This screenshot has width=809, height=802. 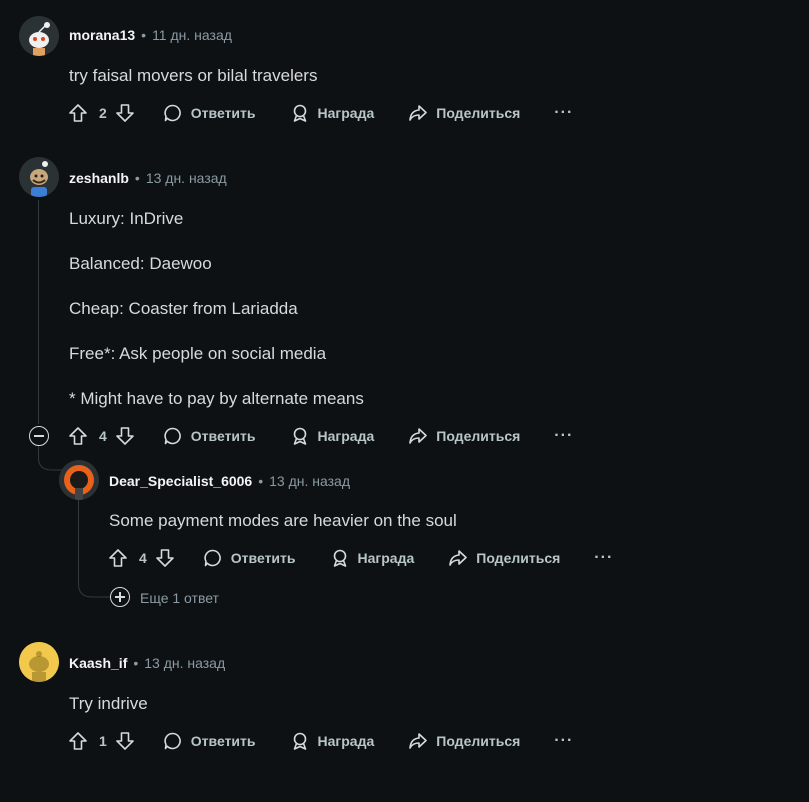 I want to click on comment-body-line: * Might have to pay by alternate means, so click(x=216, y=398).